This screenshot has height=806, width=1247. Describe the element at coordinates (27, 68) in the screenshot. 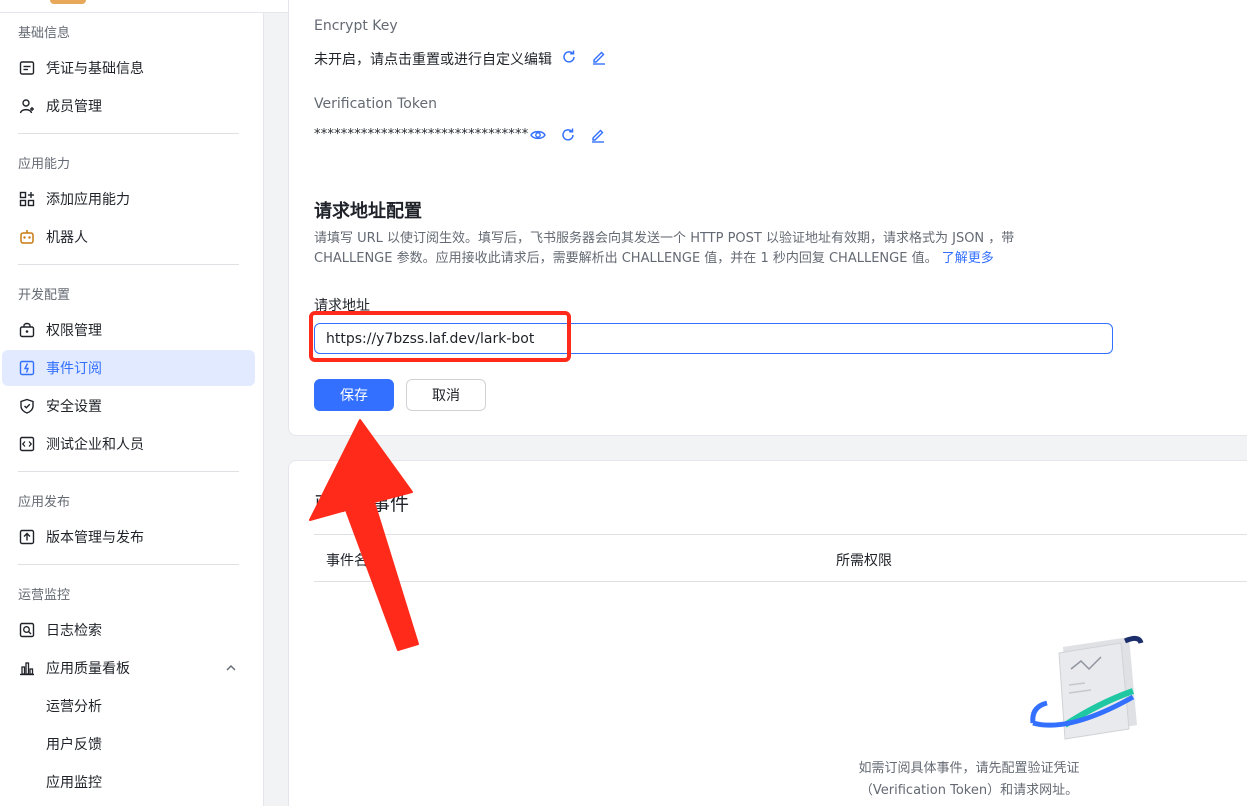

I see `credential-icon` at that location.